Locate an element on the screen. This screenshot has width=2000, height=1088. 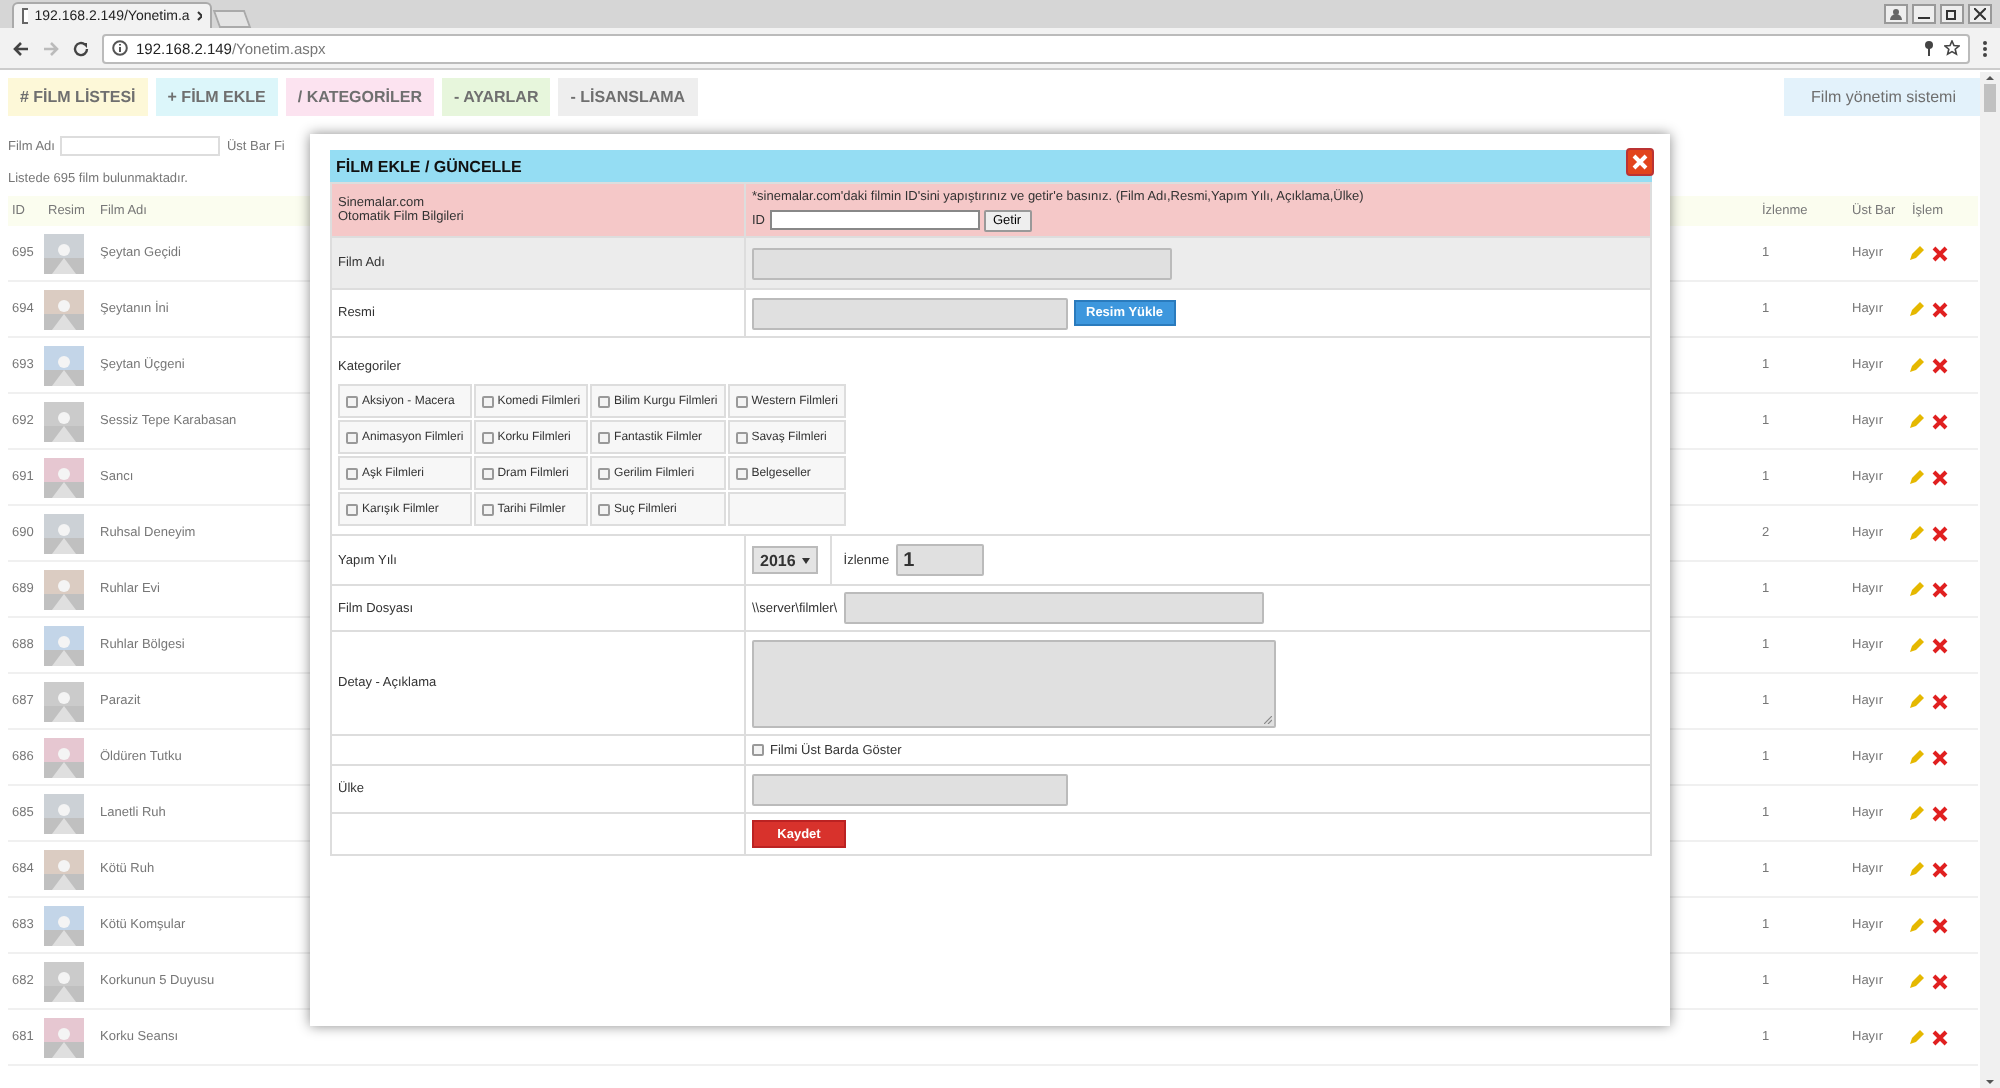
new-tab-button is located at coordinates (232, 19).